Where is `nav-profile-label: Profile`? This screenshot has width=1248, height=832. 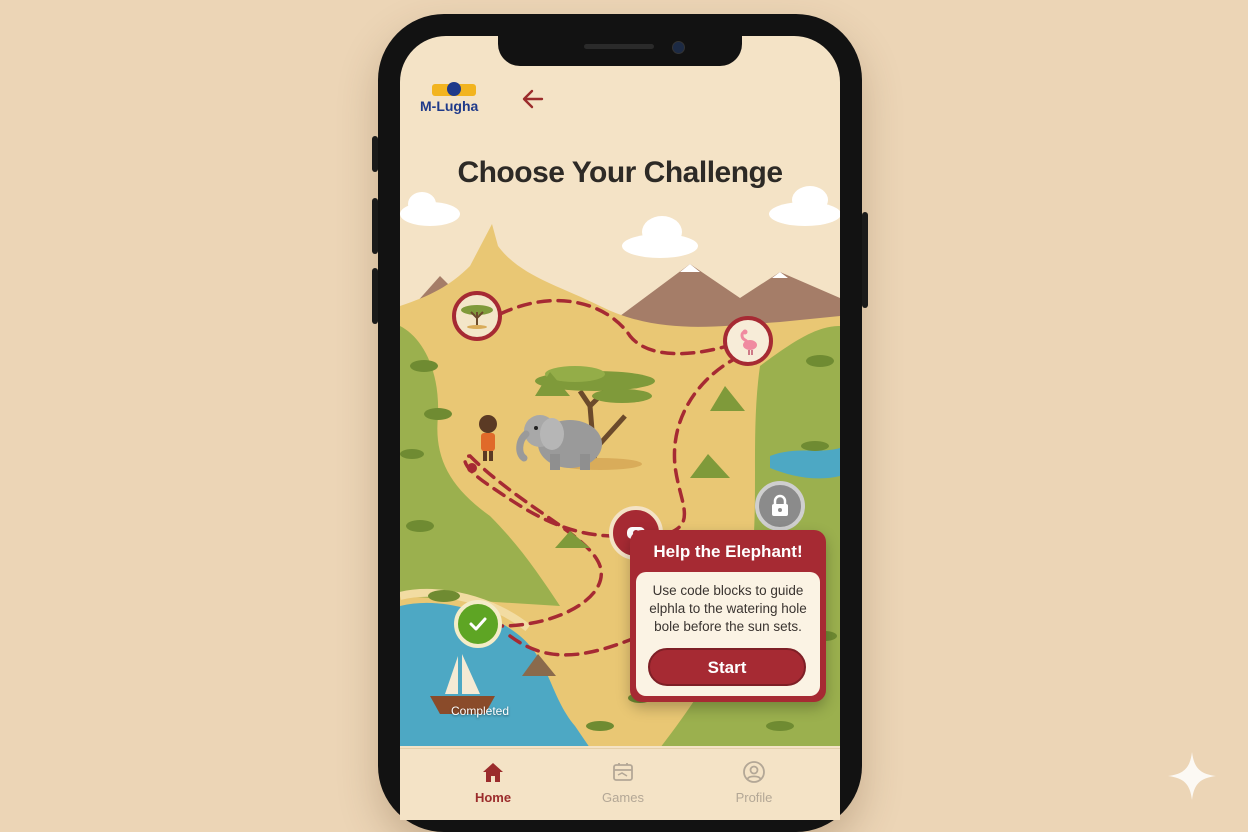
nav-profile-label: Profile is located at coordinates (754, 797).